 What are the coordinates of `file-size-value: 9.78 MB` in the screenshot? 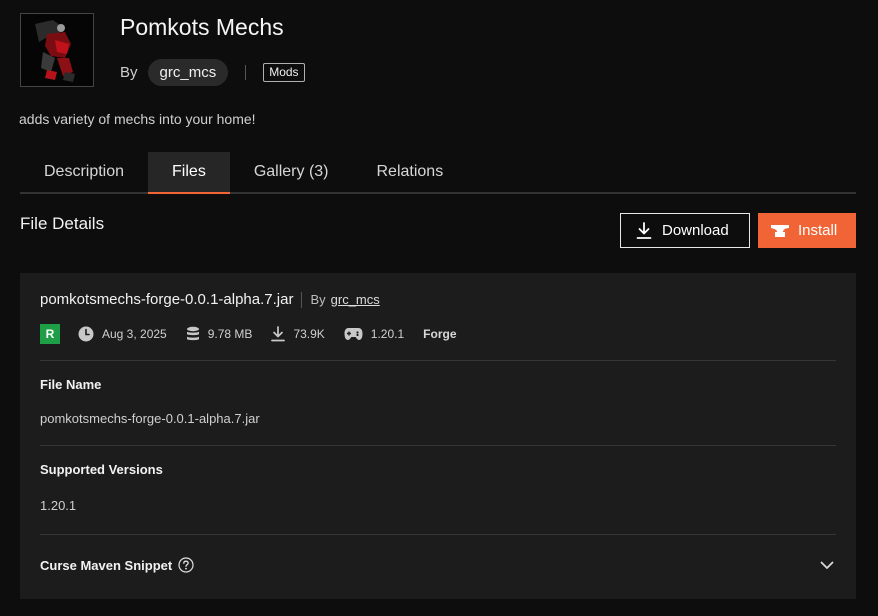 It's located at (230, 334).